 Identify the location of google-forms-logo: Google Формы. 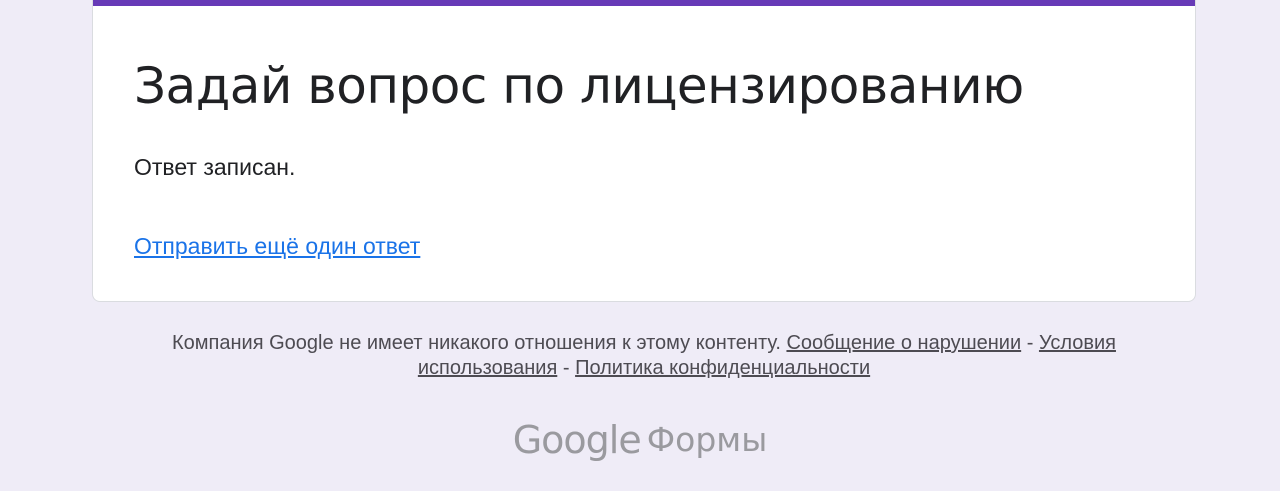
(640, 440).